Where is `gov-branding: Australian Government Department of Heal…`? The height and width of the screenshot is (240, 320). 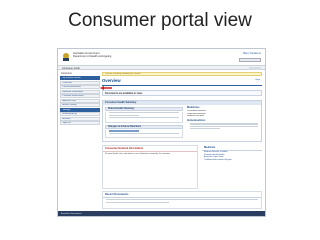 gov-branding: Australian Government Department of Heal… is located at coordinates (108, 55).